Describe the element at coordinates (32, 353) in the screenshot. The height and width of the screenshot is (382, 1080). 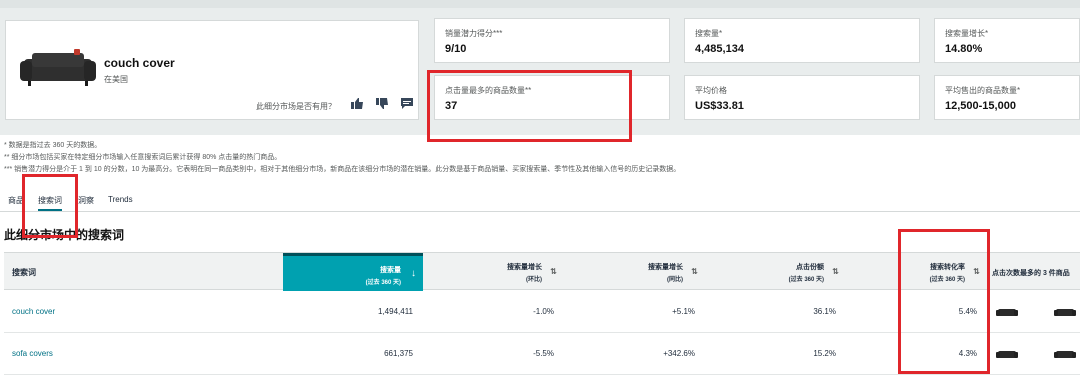
I see `keyword-link: sofa covers` at that location.